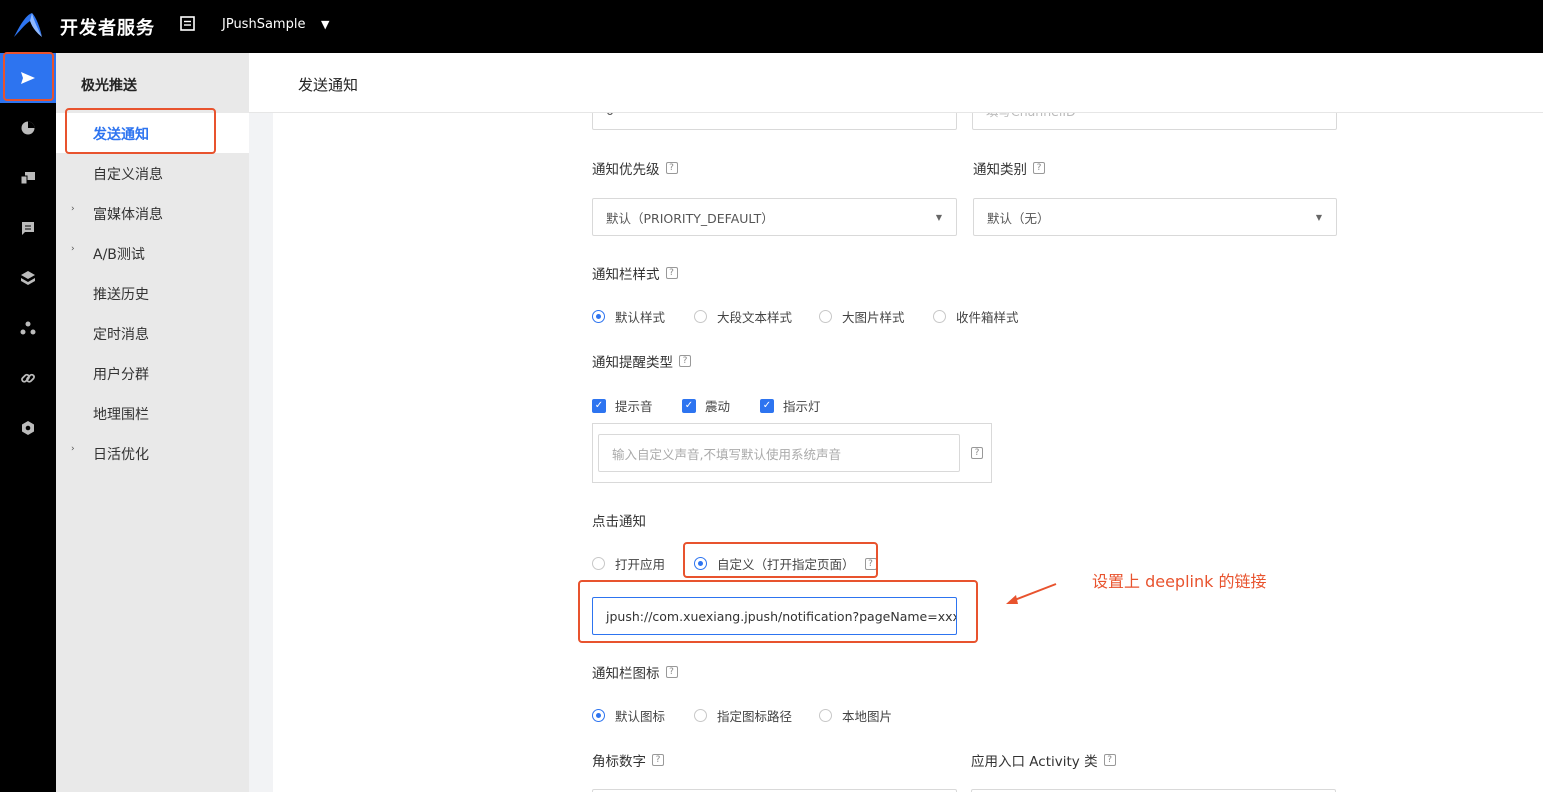  Describe the element at coordinates (28, 25) in the screenshot. I see `jiguang-logo-icon` at that location.